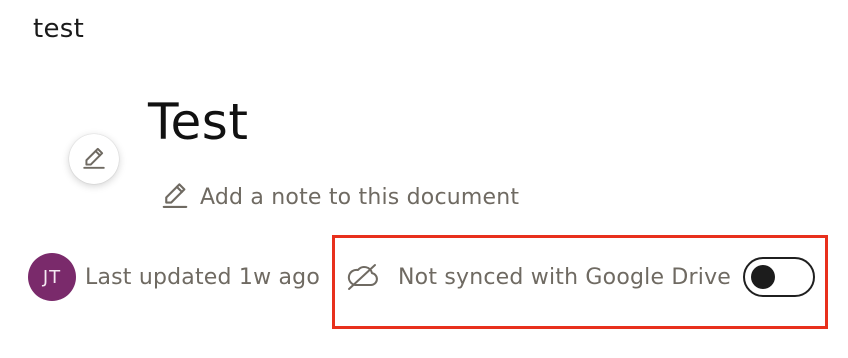 Image resolution: width=848 pixels, height=358 pixels. I want to click on document-meta: JT Last updated 1w ago, so click(174, 277).